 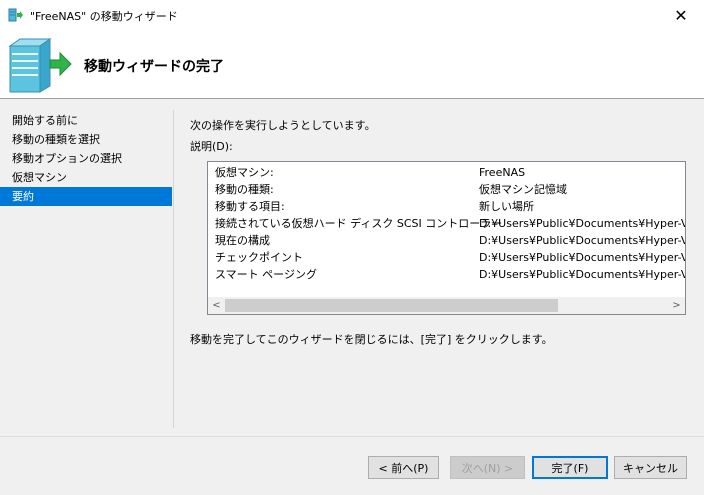 I want to click on list-item: 移動する項目: 新しい場所, so click(x=446, y=206).